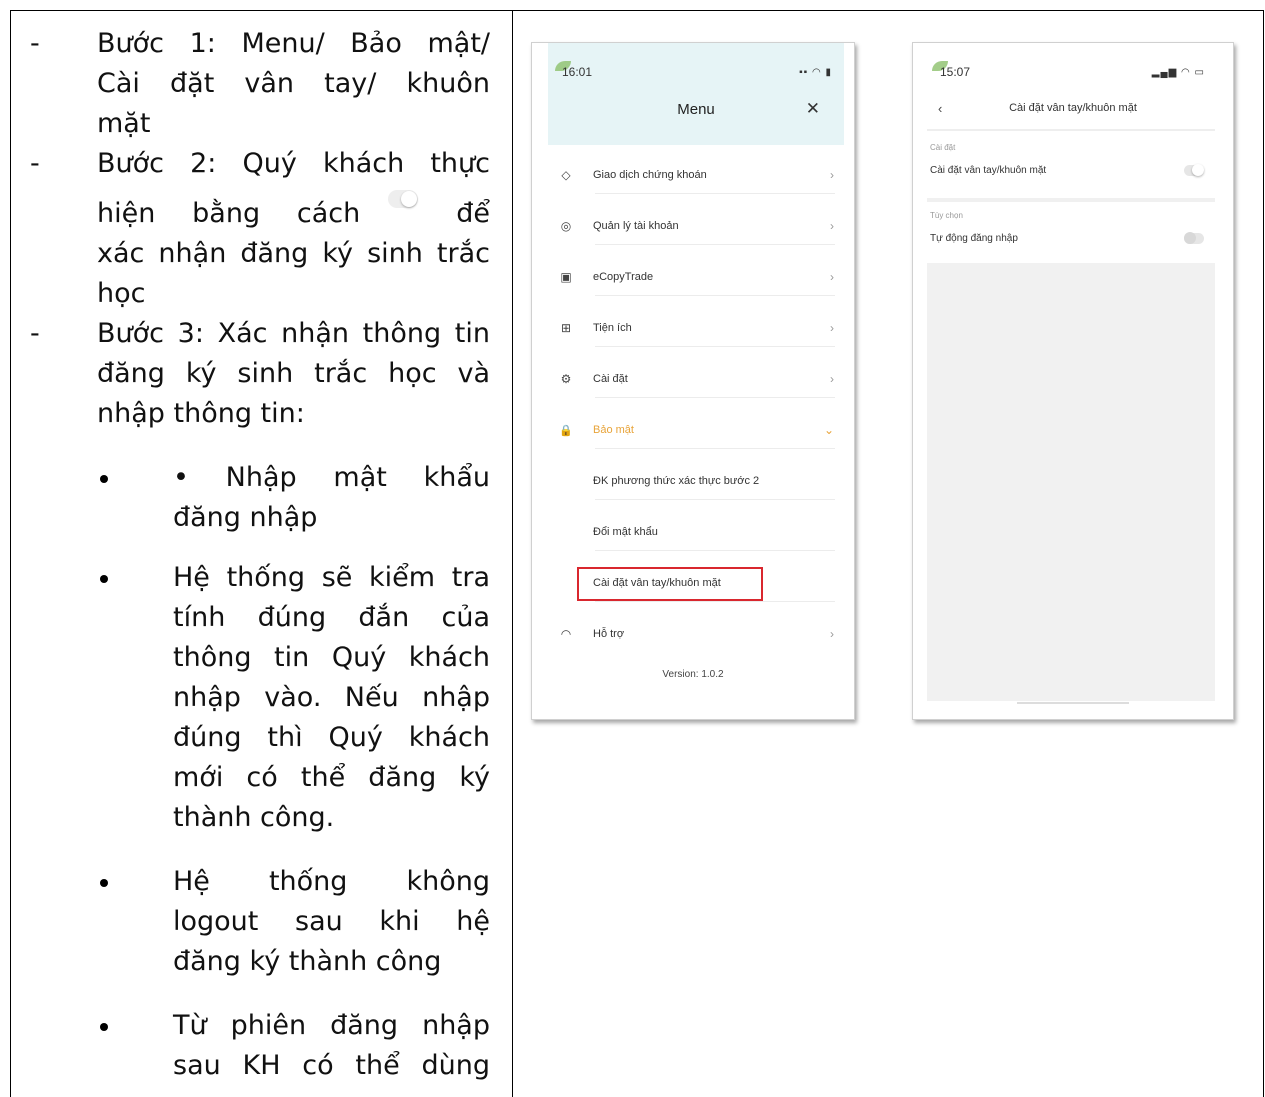 This screenshot has width=1265, height=1097. I want to click on table-border-middle, so click(512, 553).